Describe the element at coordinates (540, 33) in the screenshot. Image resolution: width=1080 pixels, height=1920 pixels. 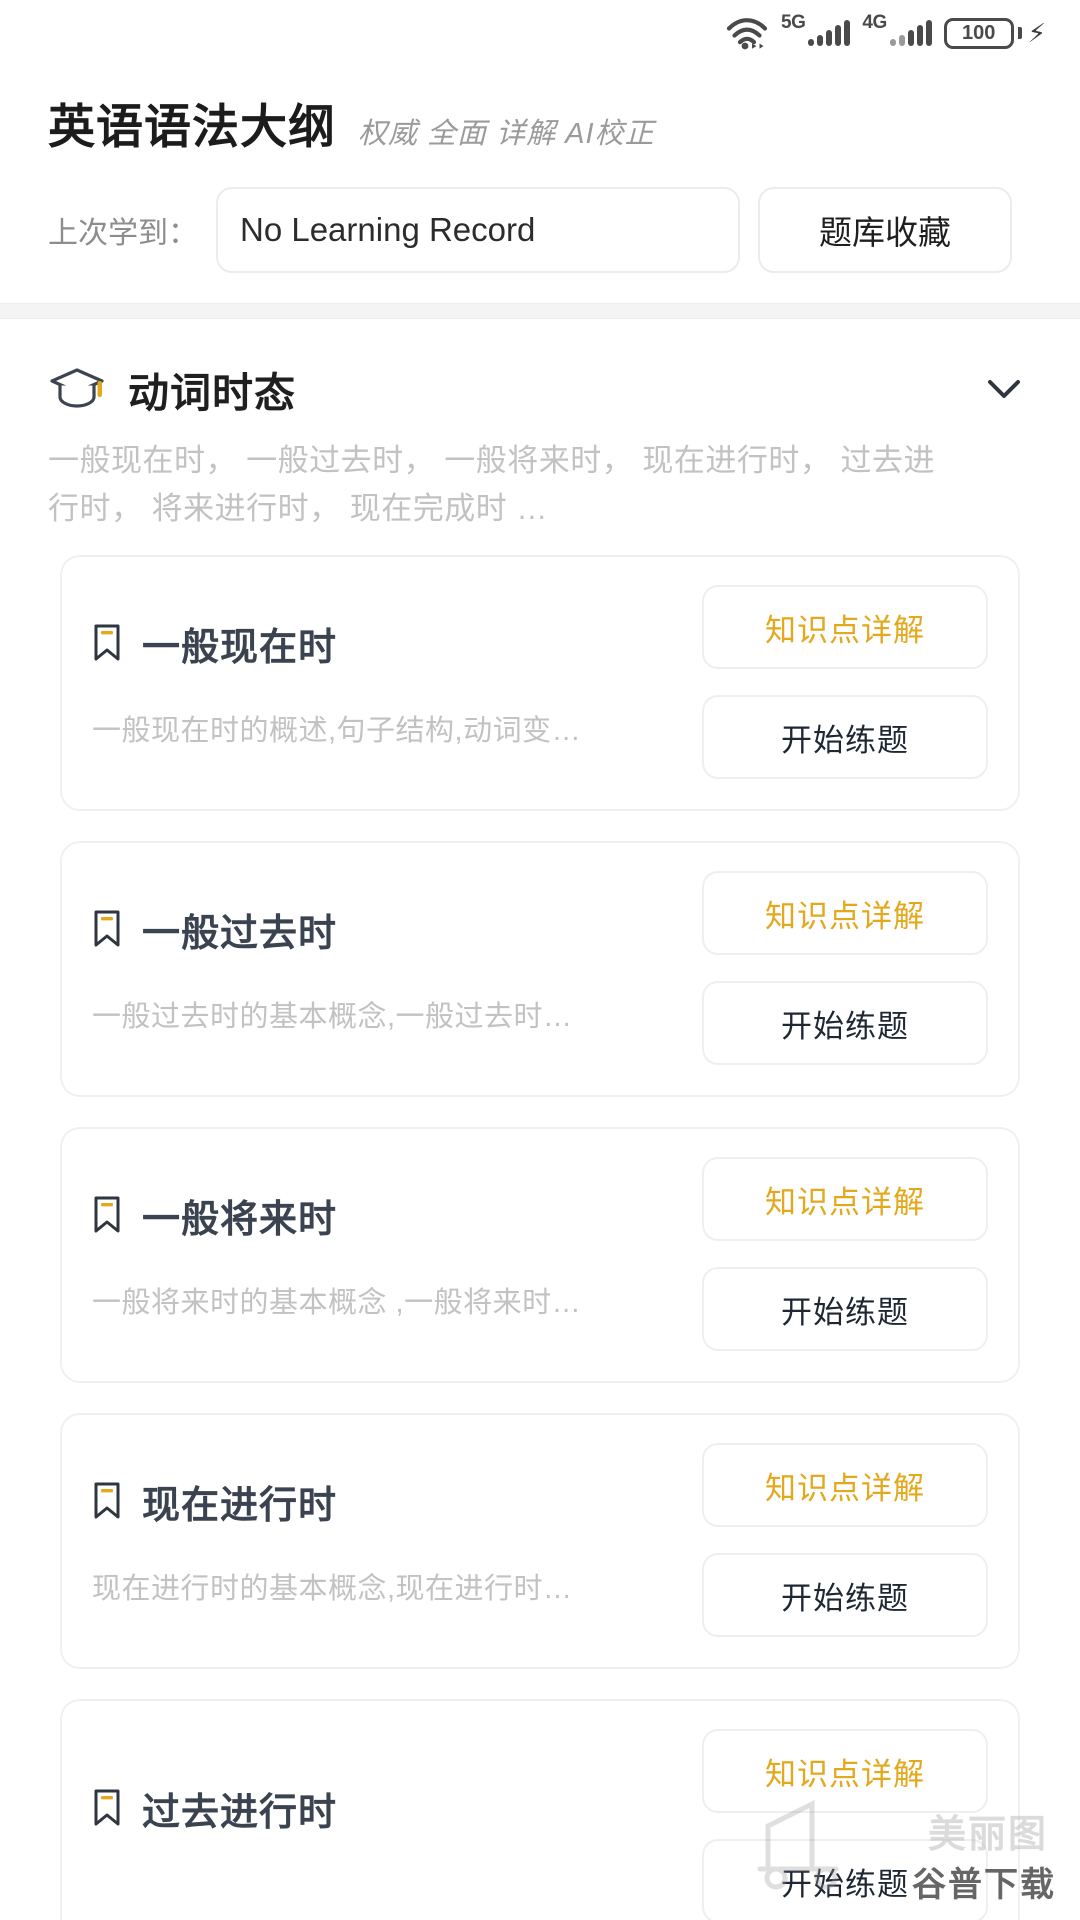
I see `status-bar: 5G 4G 100 ⚡` at that location.